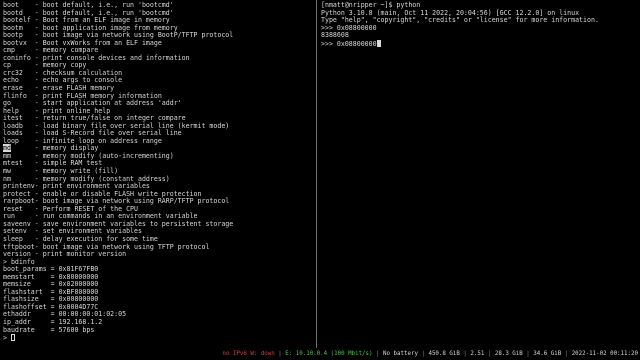 The height and width of the screenshot is (360, 640). I want to click on ethernet-status: E: 10.10.0.4 (100 Mbit/s), so click(329, 354).